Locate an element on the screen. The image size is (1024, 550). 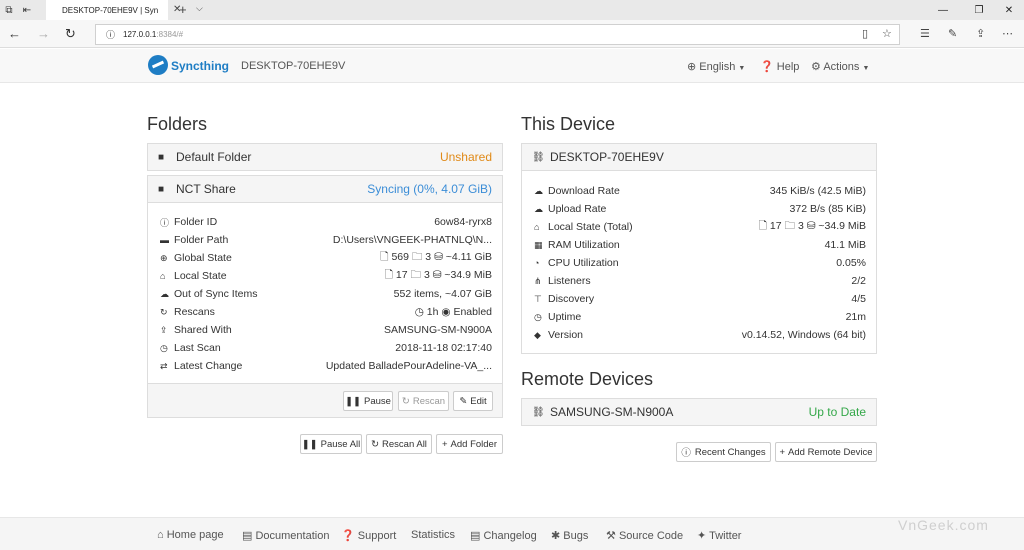
home-page-link: ⌂ Home page is located at coordinates (190, 535).